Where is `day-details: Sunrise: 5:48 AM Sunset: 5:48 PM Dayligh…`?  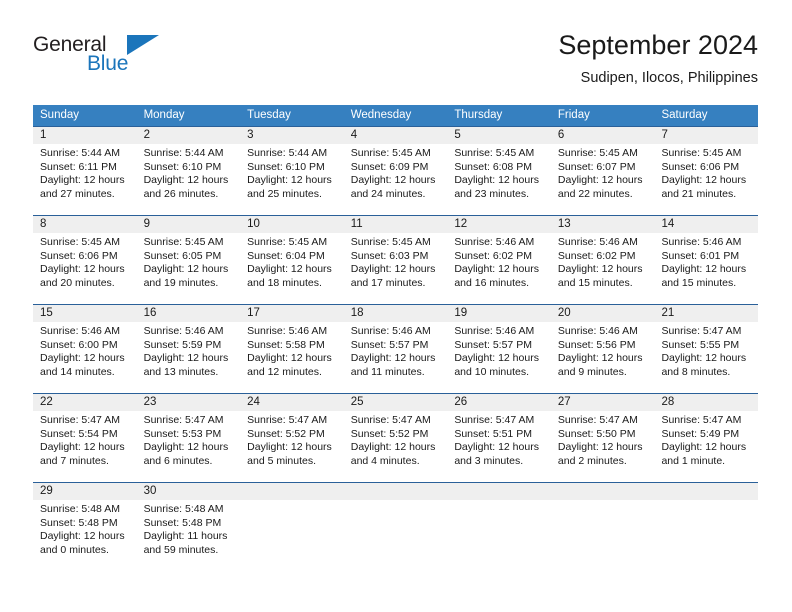
day-details: Sunrise: 5:48 AM Sunset: 5:48 PM Dayligh… is located at coordinates (85, 528).